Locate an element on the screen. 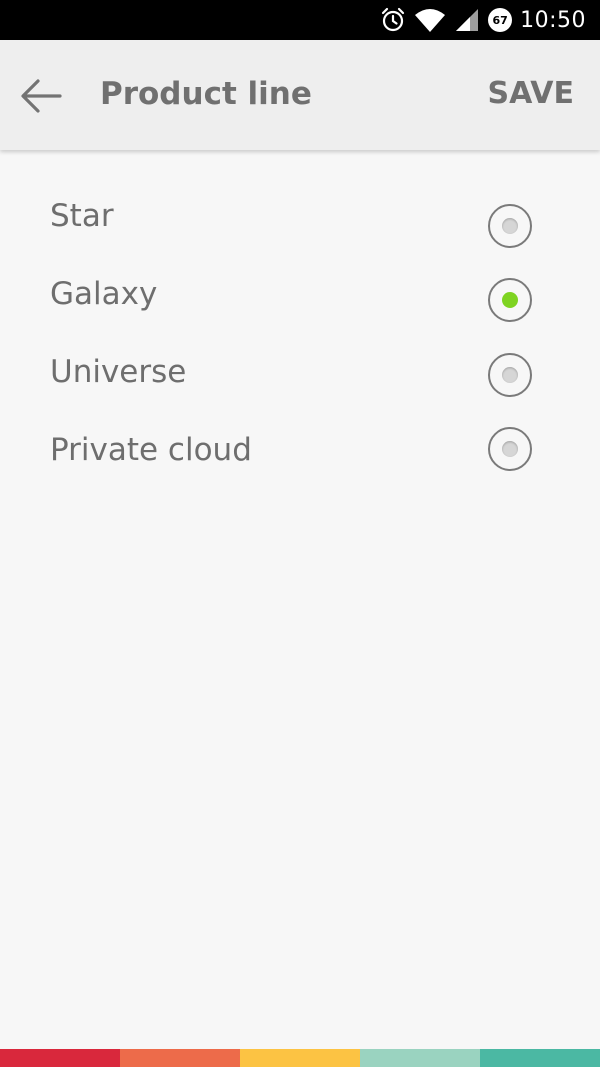 The height and width of the screenshot is (1067, 600). battery-icon: 67 is located at coordinates (500, 20).